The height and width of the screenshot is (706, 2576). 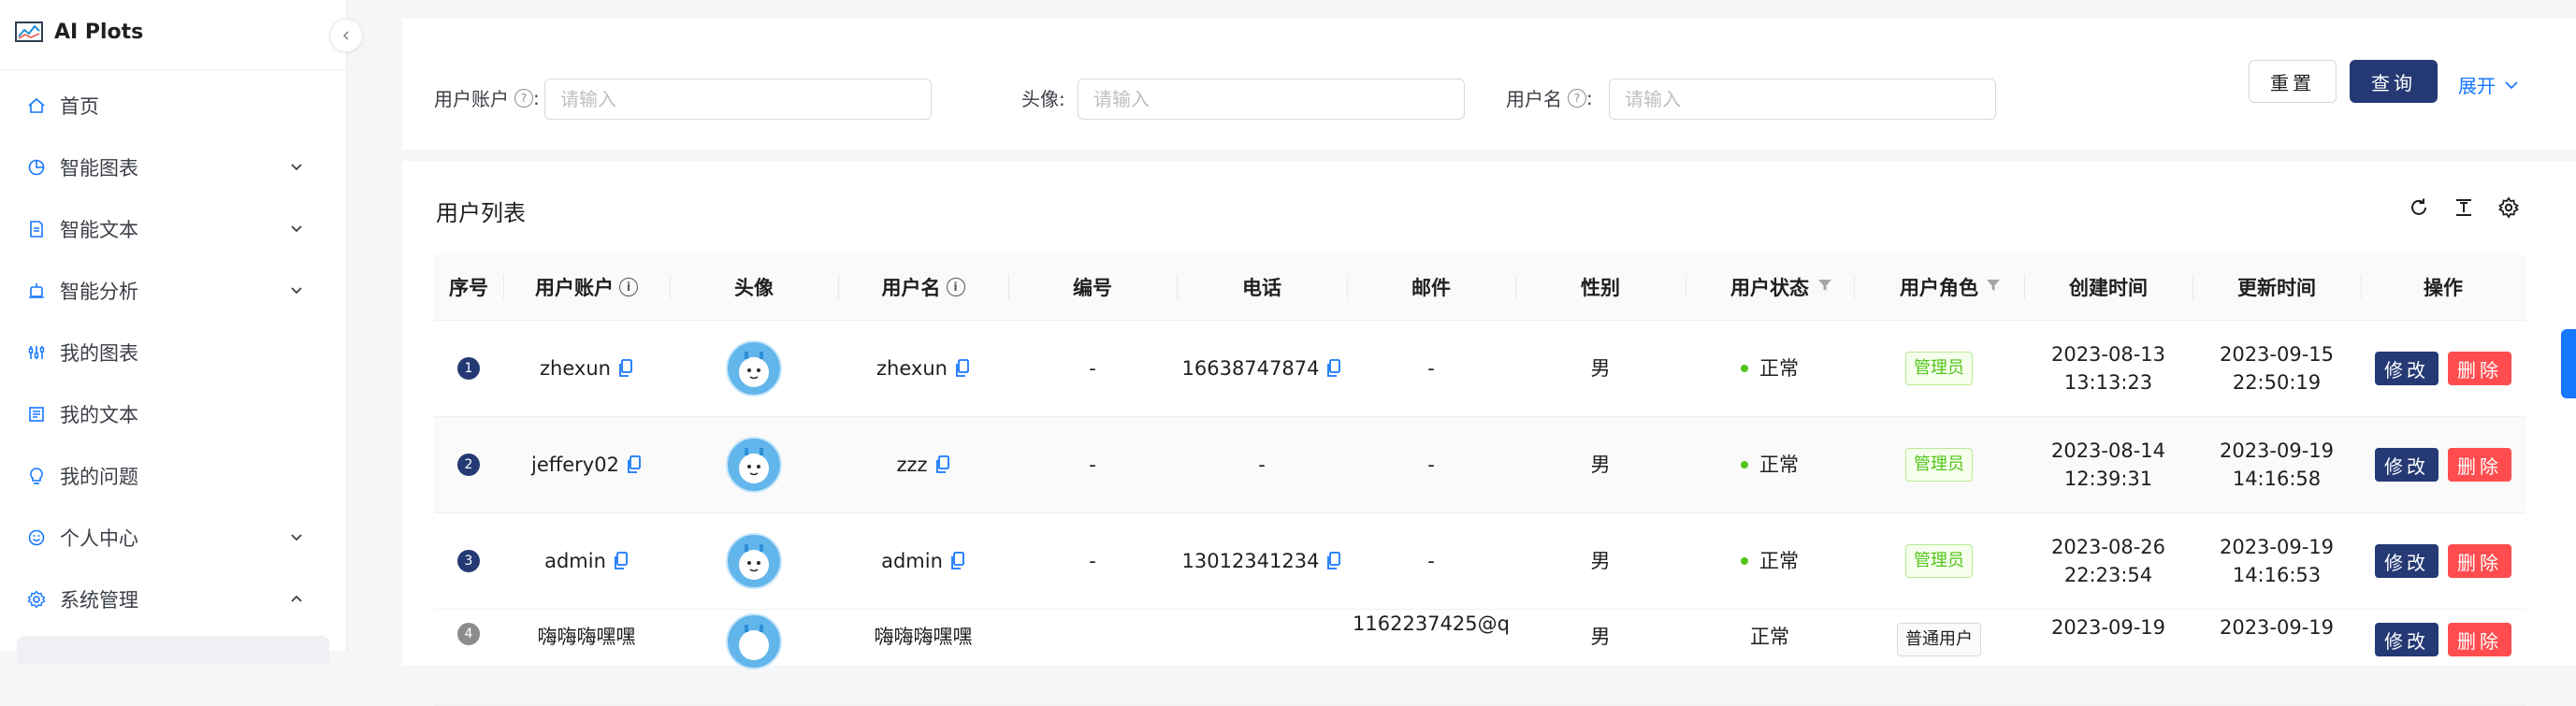 What do you see at coordinates (912, 465) in the screenshot?
I see `username-value: zzz` at bounding box center [912, 465].